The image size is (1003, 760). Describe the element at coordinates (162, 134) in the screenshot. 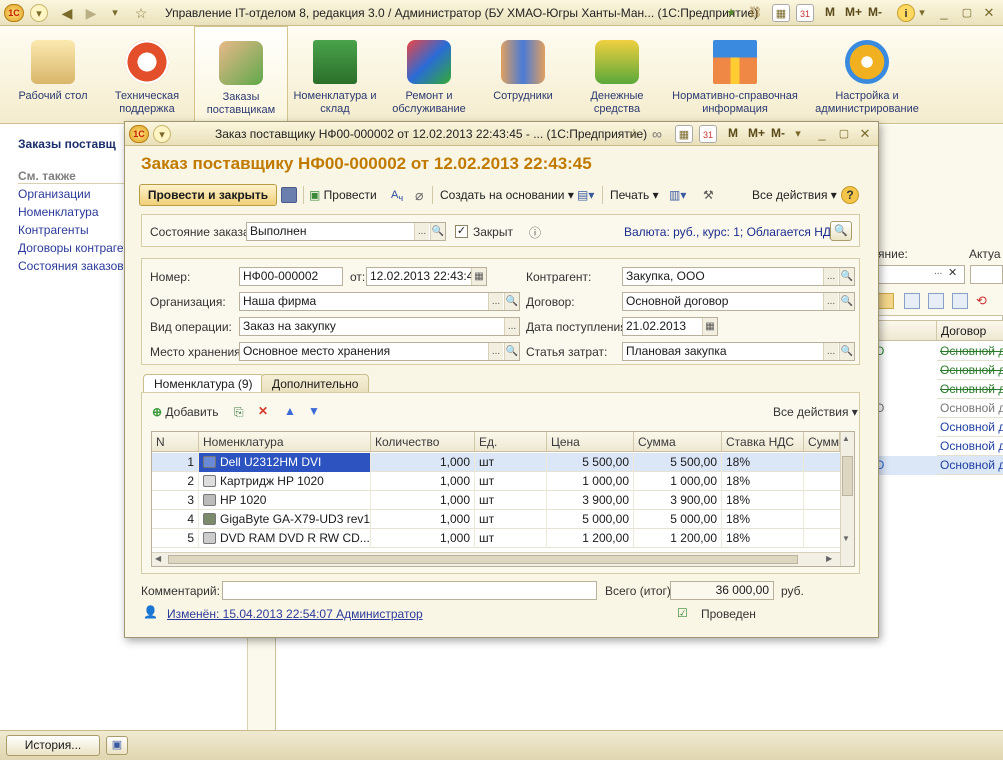

I see `doc-menu-dropdown-icon: ▾` at that location.